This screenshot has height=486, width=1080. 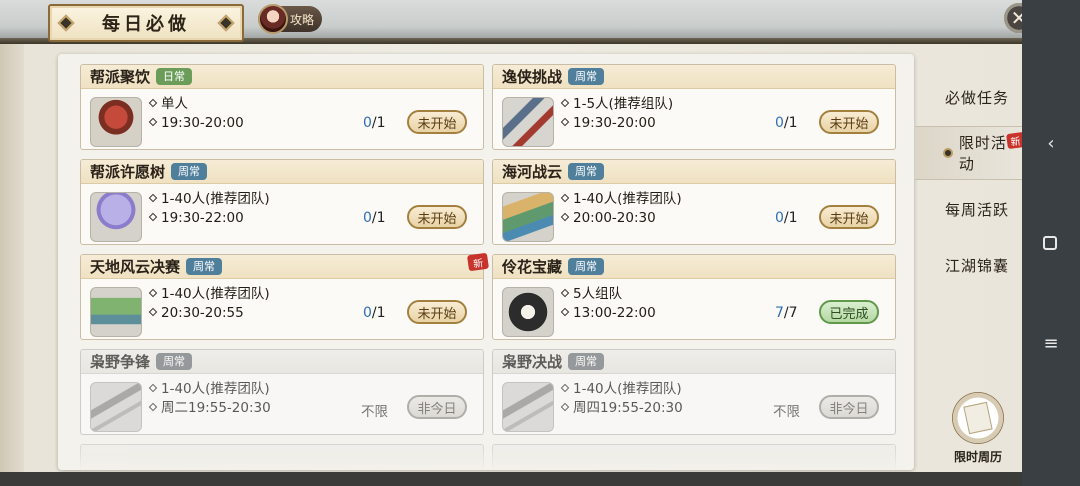 I want to click on guide-label: 攻略, so click(x=302, y=19).